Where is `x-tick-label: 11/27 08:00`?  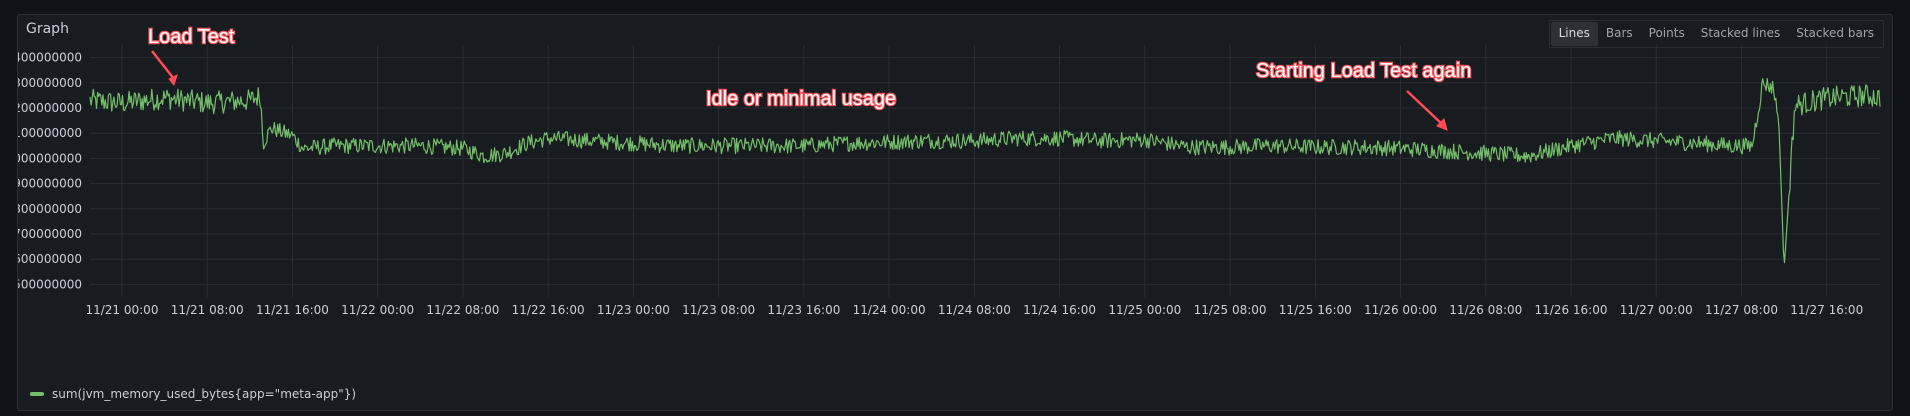
x-tick-label: 11/27 08:00 is located at coordinates (1741, 310).